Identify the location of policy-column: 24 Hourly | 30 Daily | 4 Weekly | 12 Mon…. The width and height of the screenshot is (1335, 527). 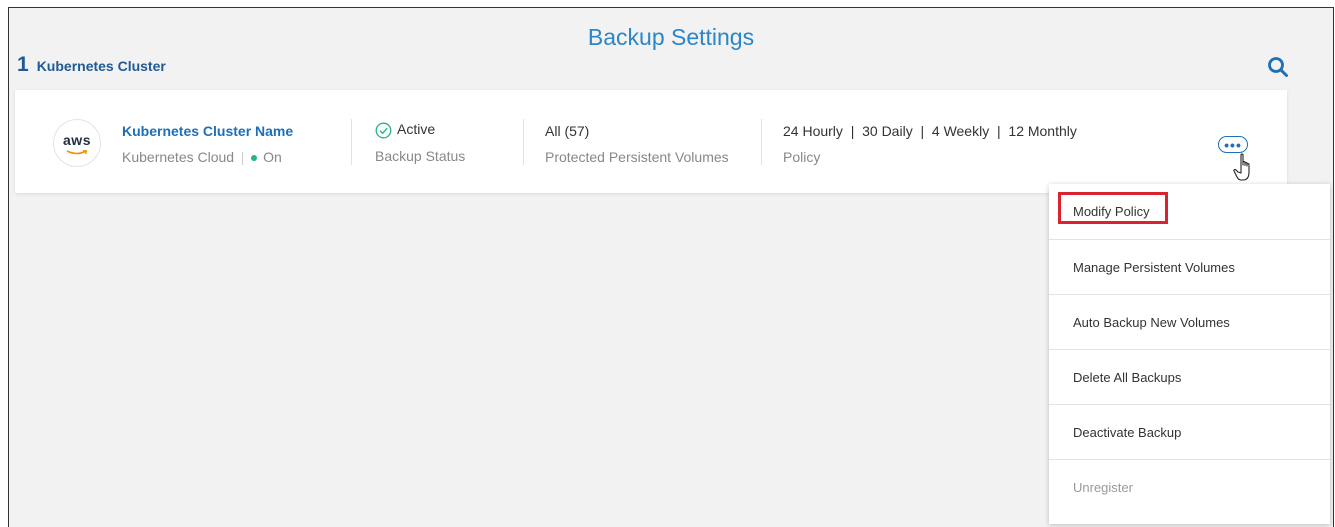
(930, 144).